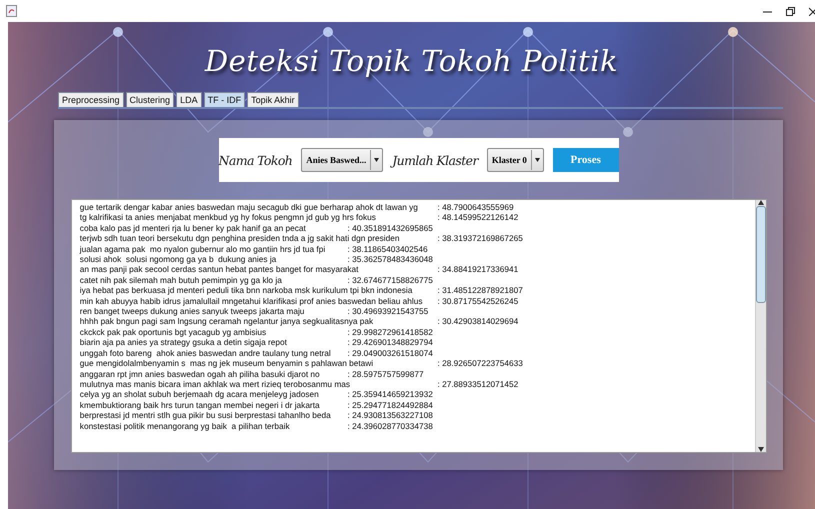  I want to click on result-line: berprestasi jd mentri stlh gua pikir bu susi berprestasi tahanlho beda : 24.930813563227108, so click(256, 415).